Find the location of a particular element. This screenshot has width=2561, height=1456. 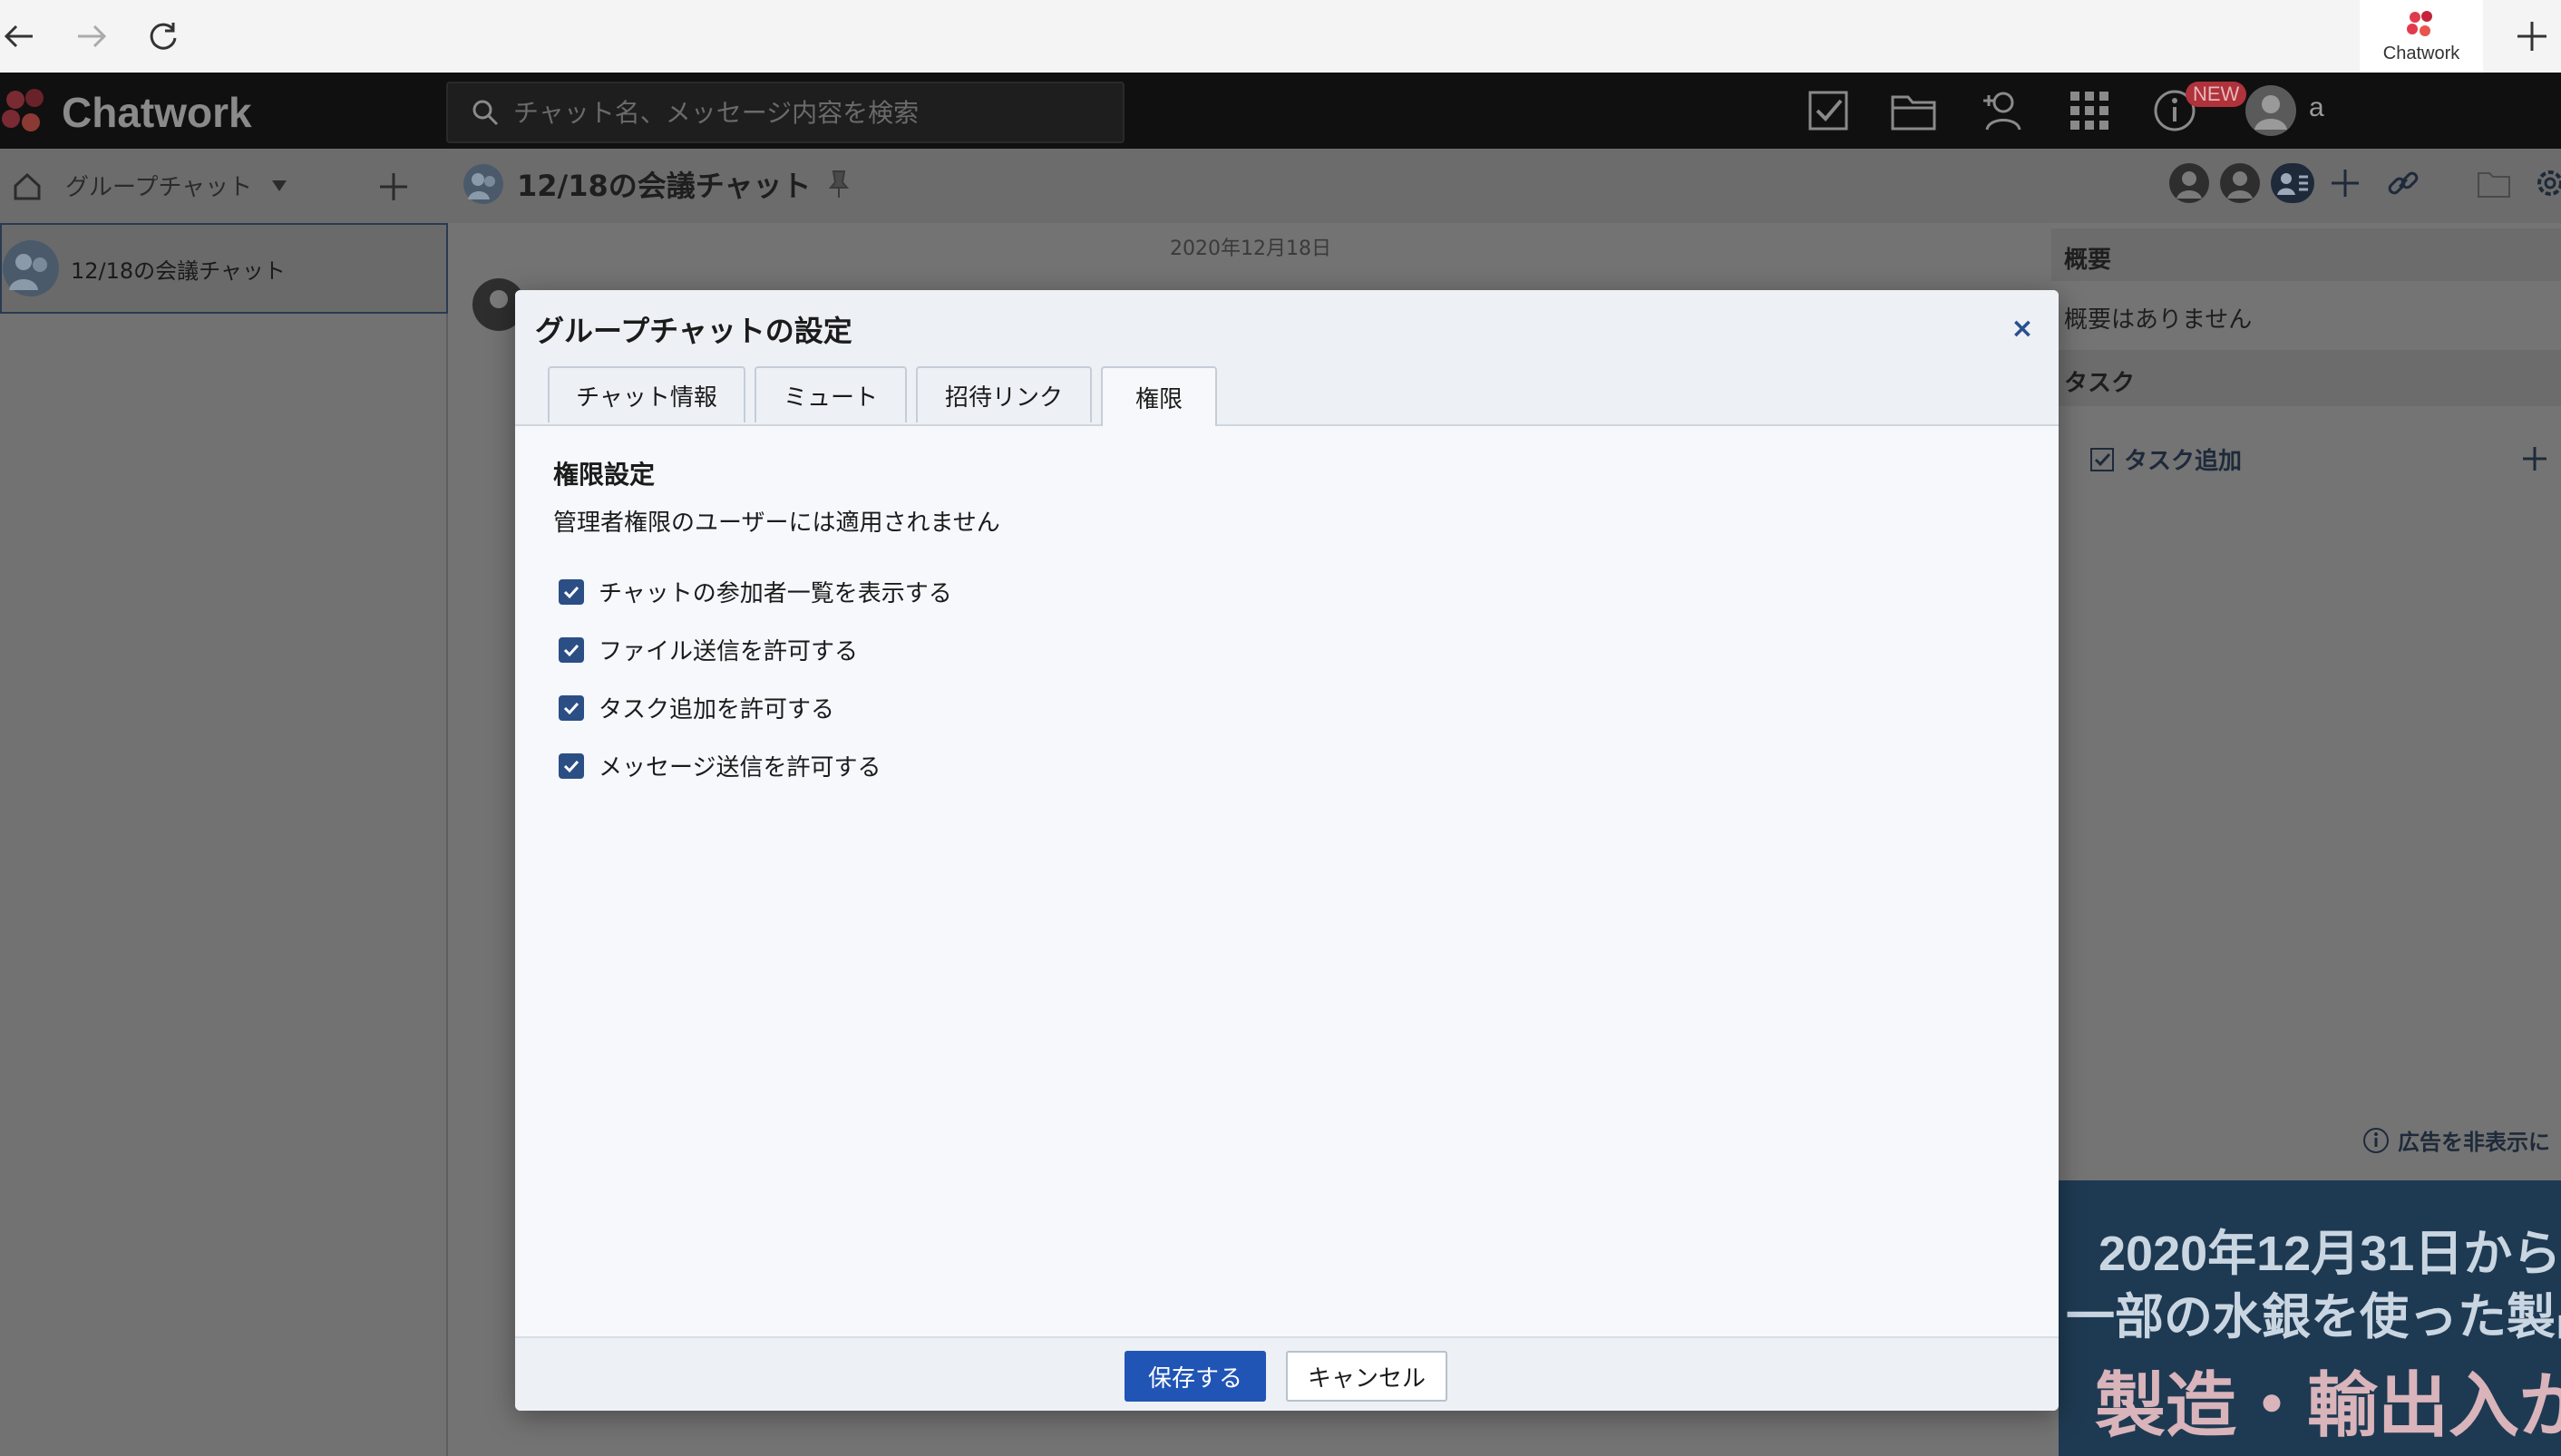

pin-icon is located at coordinates (839, 184).